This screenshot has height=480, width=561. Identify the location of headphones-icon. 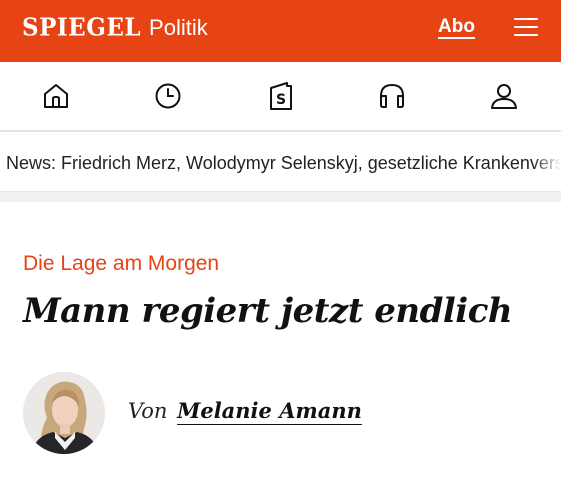
(392, 96).